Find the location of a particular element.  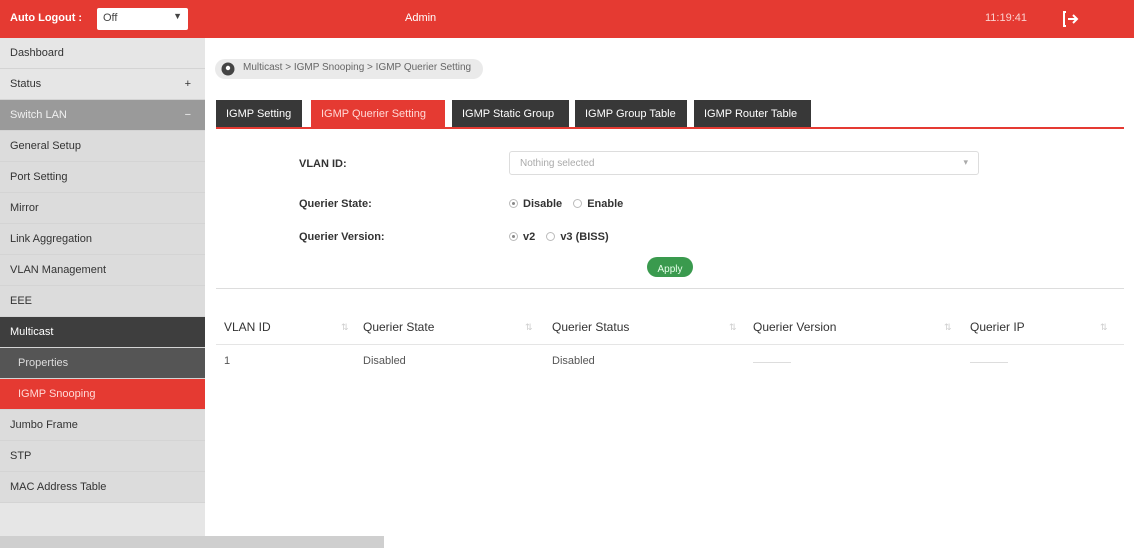

top-bar: Auto Logout : Off ▼ Admin 11:19:41 is located at coordinates (567, 19).